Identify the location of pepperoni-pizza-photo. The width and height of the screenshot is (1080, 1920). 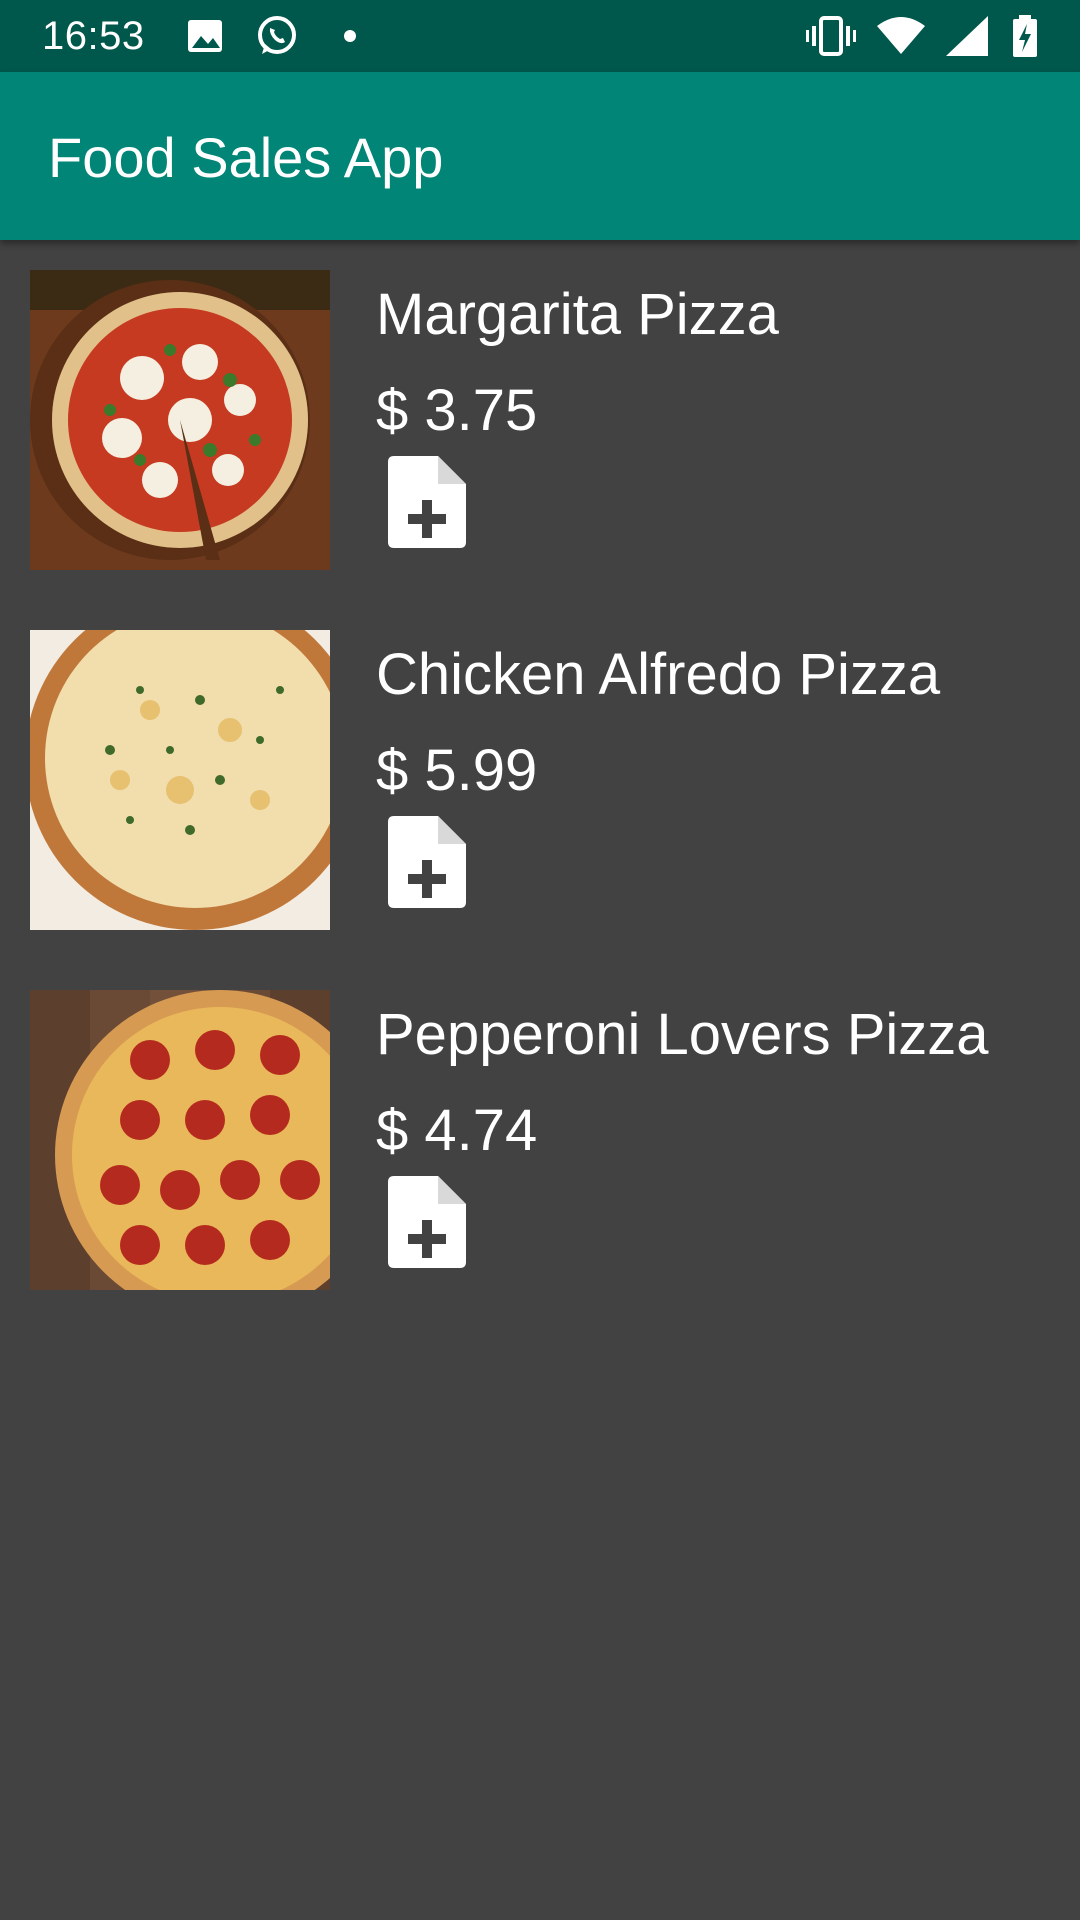
(180, 1140).